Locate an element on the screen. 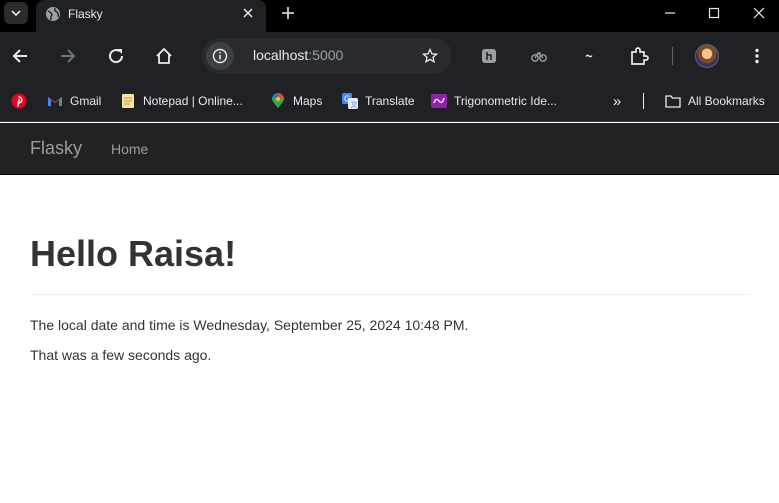 The width and height of the screenshot is (779, 503). extension-hinter-button is located at coordinates (489, 56).